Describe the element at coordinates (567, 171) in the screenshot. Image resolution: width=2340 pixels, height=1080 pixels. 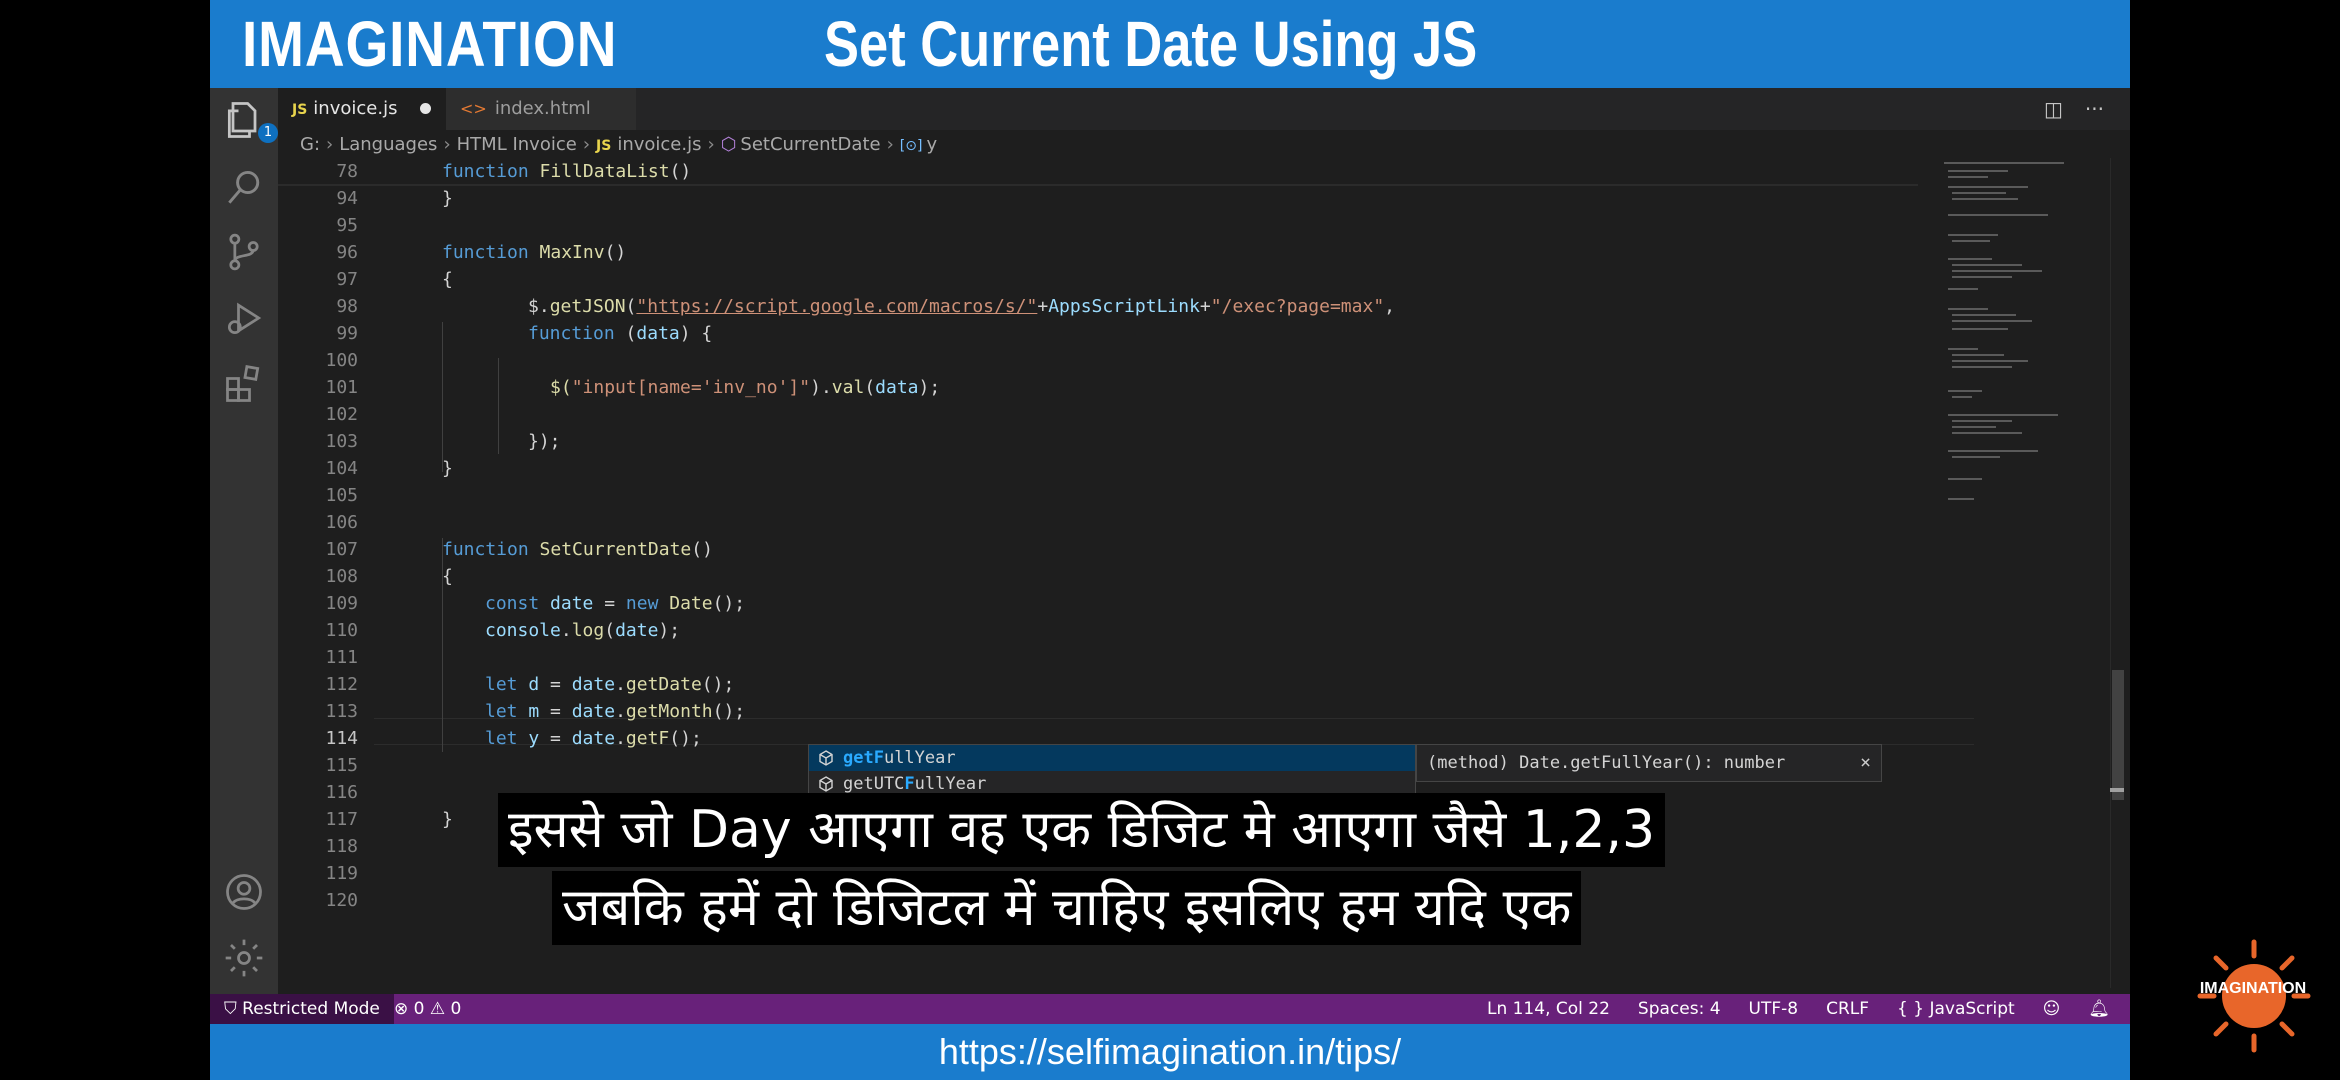
I see `code-line: function FillDataList()` at that location.